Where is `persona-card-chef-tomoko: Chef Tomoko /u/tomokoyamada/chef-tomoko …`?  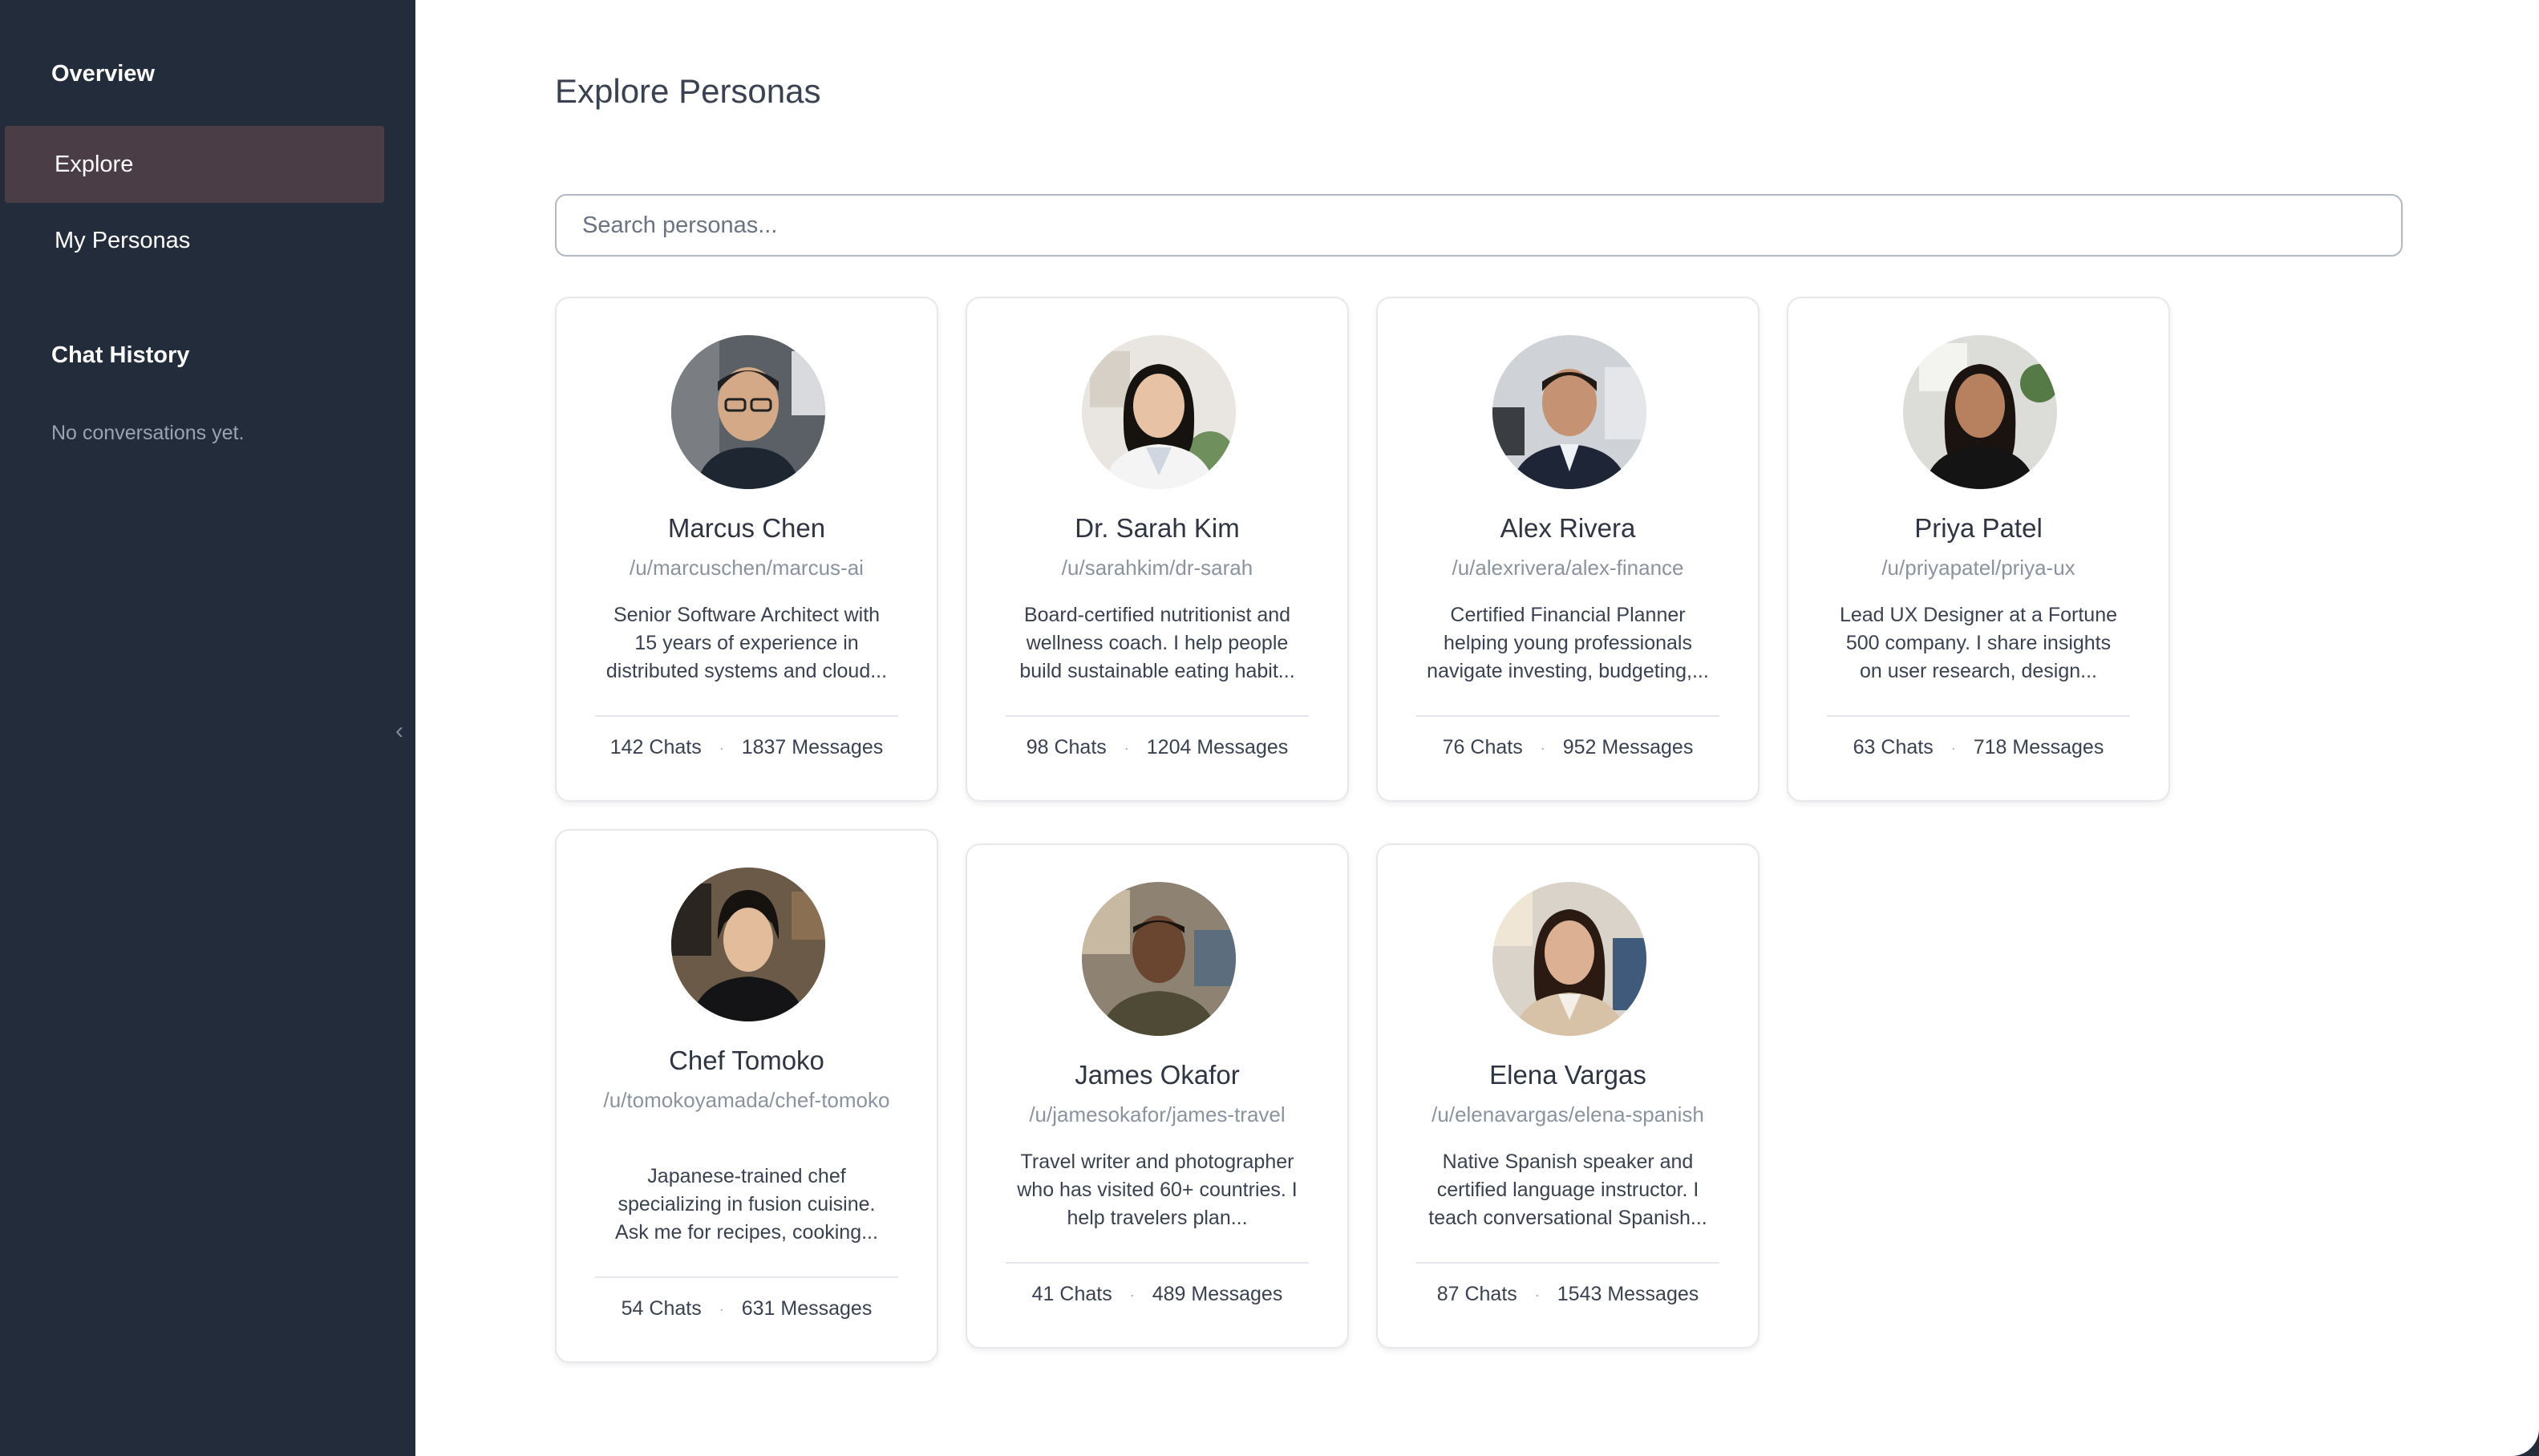
persona-card-chef-tomoko: Chef Tomoko /u/tomokoyamada/chef-tomoko … is located at coordinates (746, 1096).